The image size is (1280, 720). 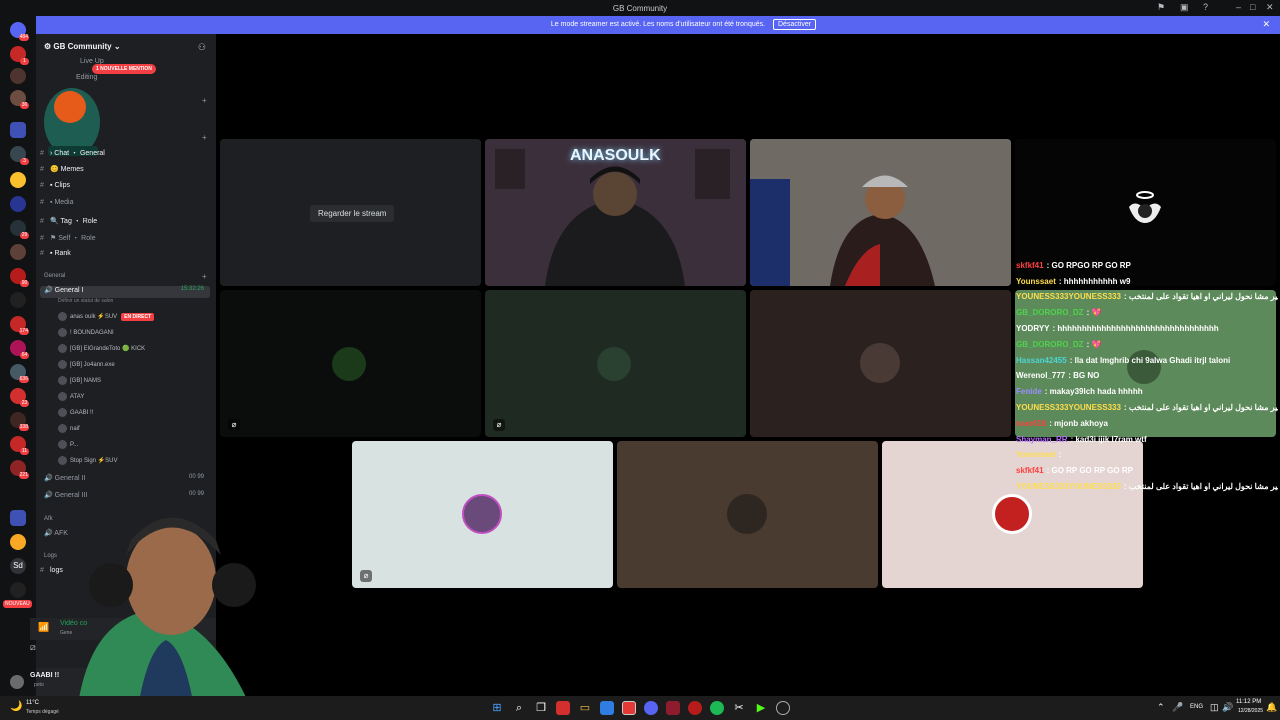 I want to click on spotify-icon, so click(x=717, y=708).